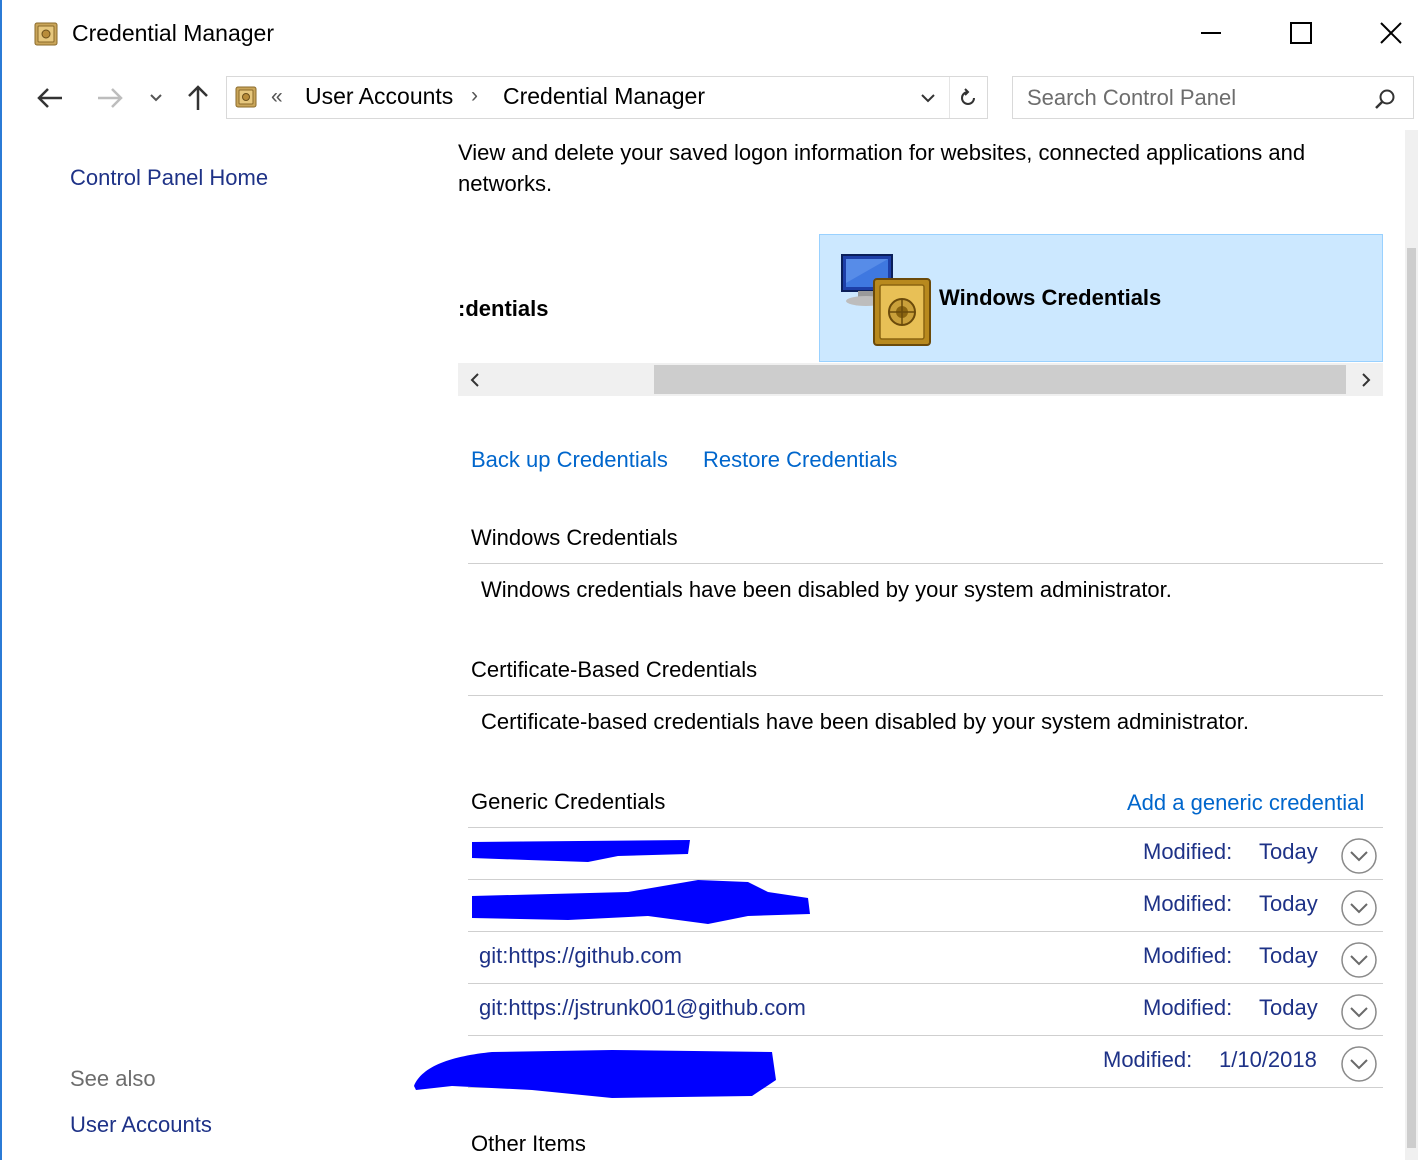 The width and height of the screenshot is (1418, 1160). What do you see at coordinates (46, 34) in the screenshot?
I see `credential-manager-icon` at bounding box center [46, 34].